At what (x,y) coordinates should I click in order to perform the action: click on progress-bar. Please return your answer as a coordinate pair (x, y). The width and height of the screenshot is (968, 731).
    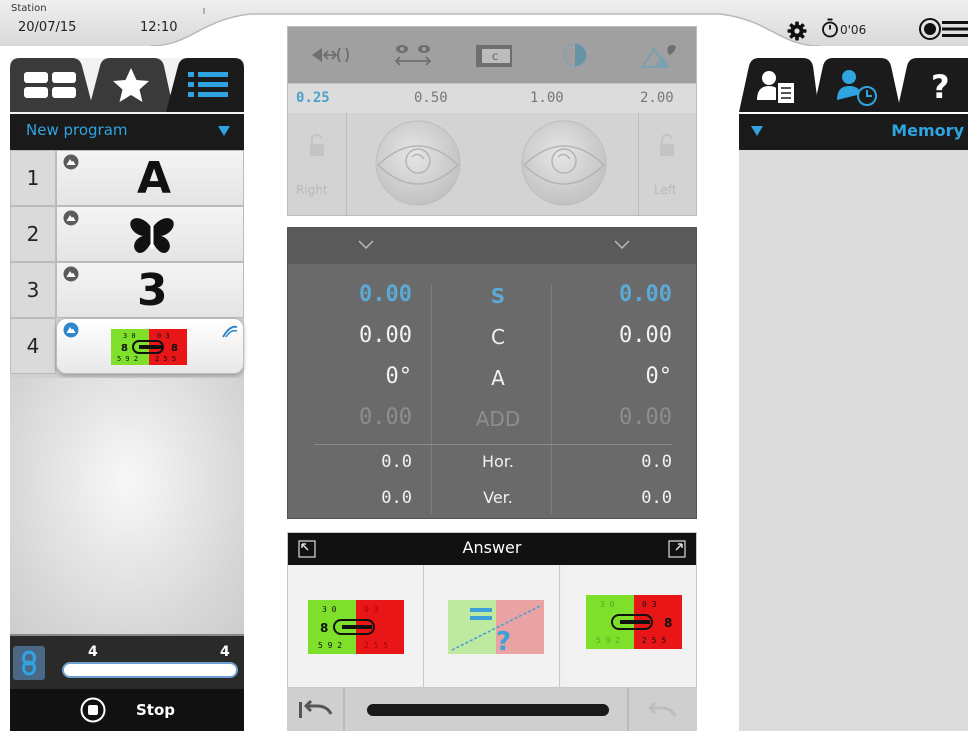
    Looking at the image, I should click on (150, 670).